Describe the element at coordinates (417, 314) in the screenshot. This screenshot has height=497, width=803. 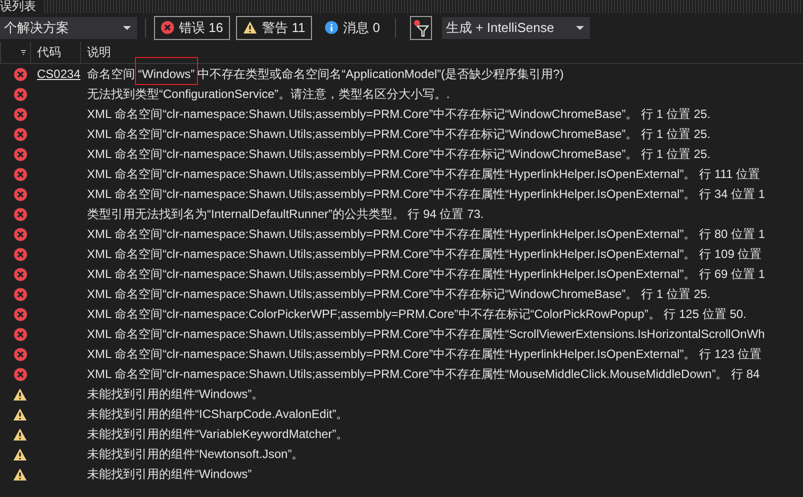
I see `description-text: XML 命名空间“clr-namespace:ColorPickerWPF;assembly=PRM.Core”中不存在标记“ColorPickRowPopup”。 行 125 位置 50.` at that location.